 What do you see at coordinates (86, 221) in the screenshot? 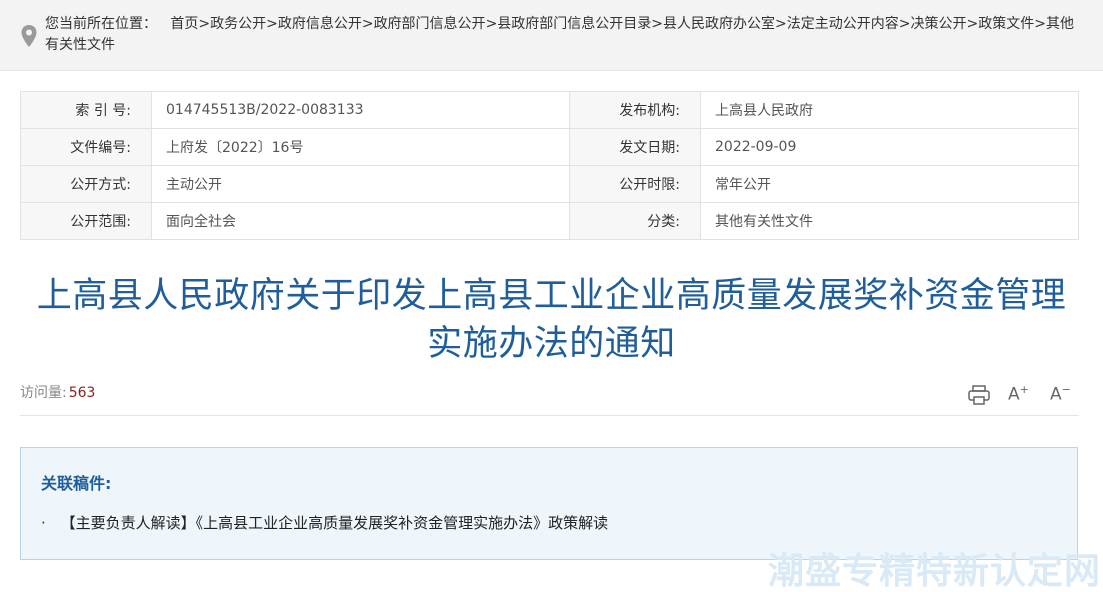
I see `disclosure-scope-label: 公开范围:` at bounding box center [86, 221].